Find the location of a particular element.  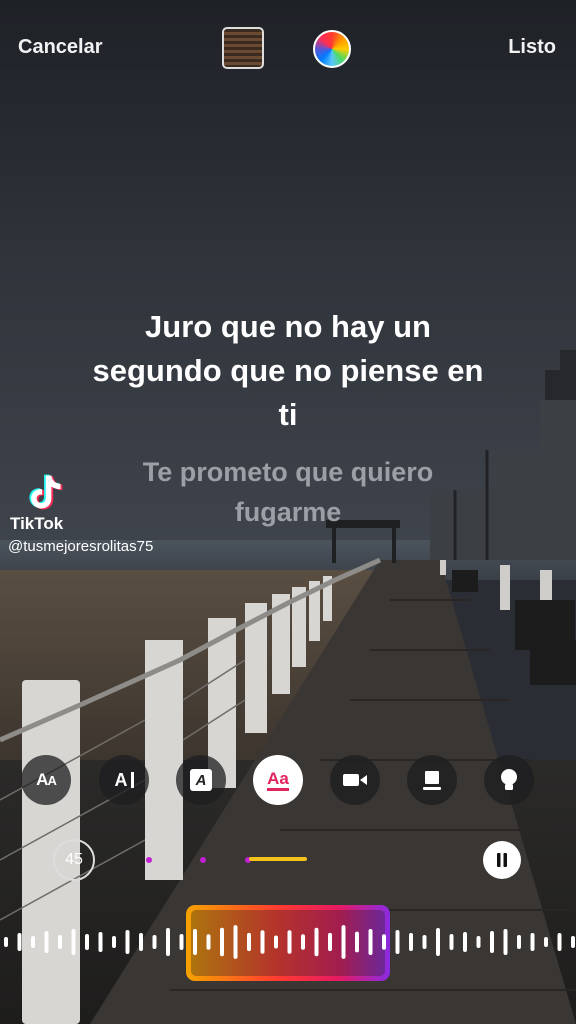

lyrics-style-button: Aa is located at coordinates (278, 780).